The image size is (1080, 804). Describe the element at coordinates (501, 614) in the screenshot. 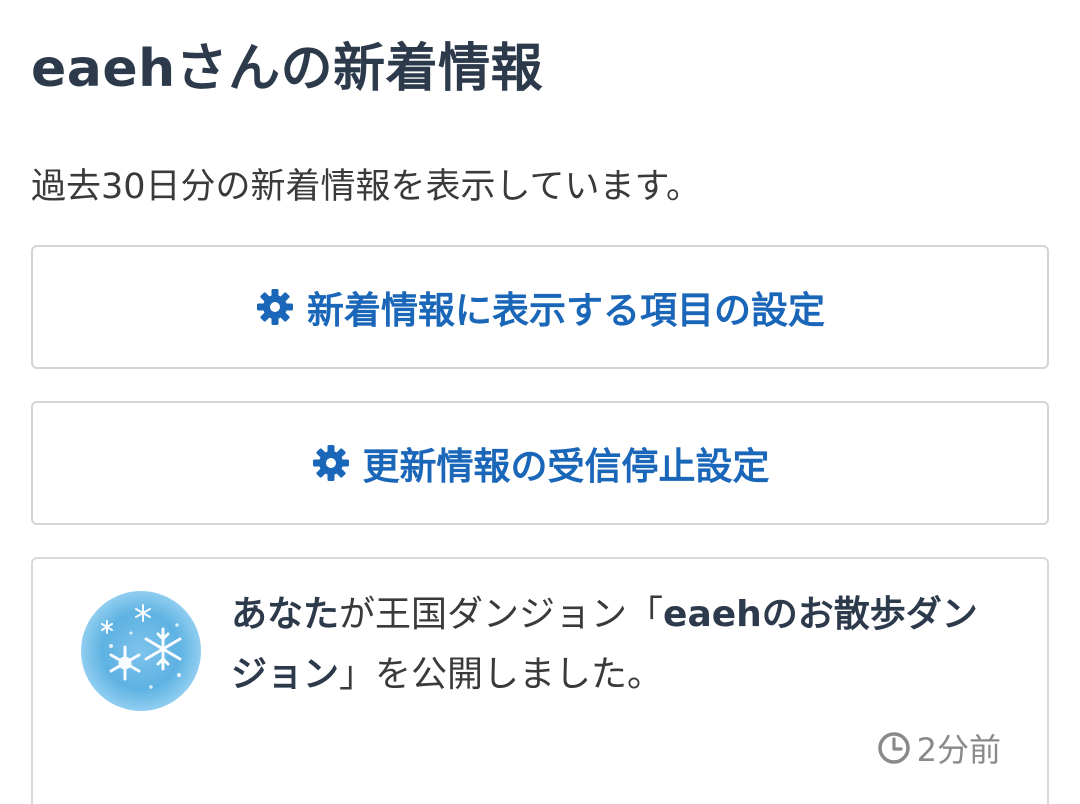

I see `feed-item-text-part1: が王国ダンジョン「` at that location.